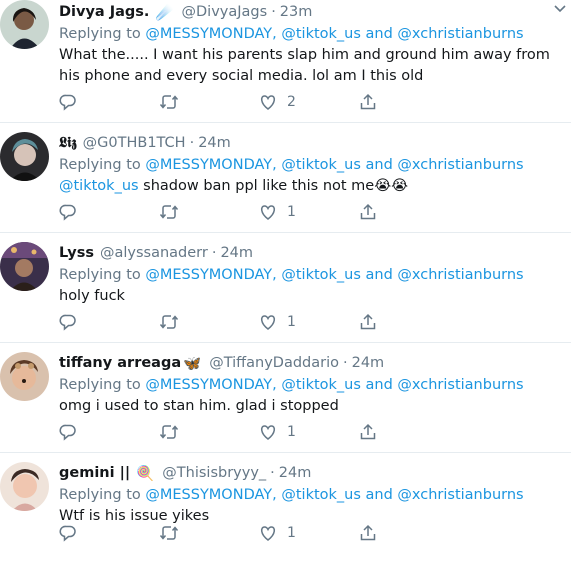  I want to click on display-name: Lyss, so click(76, 253).